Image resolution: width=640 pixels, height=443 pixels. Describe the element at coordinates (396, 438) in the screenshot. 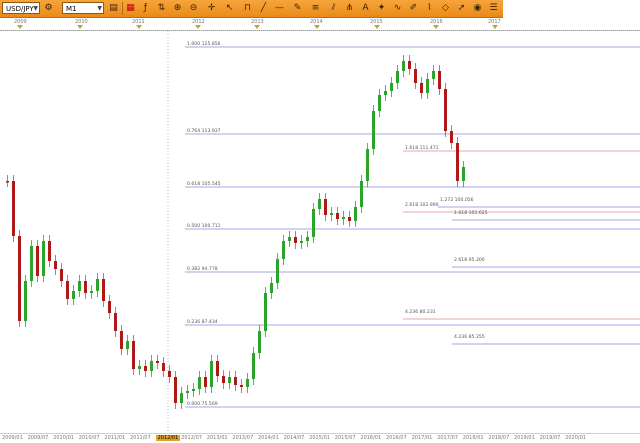

I see `date-tick: 2016/07` at that location.